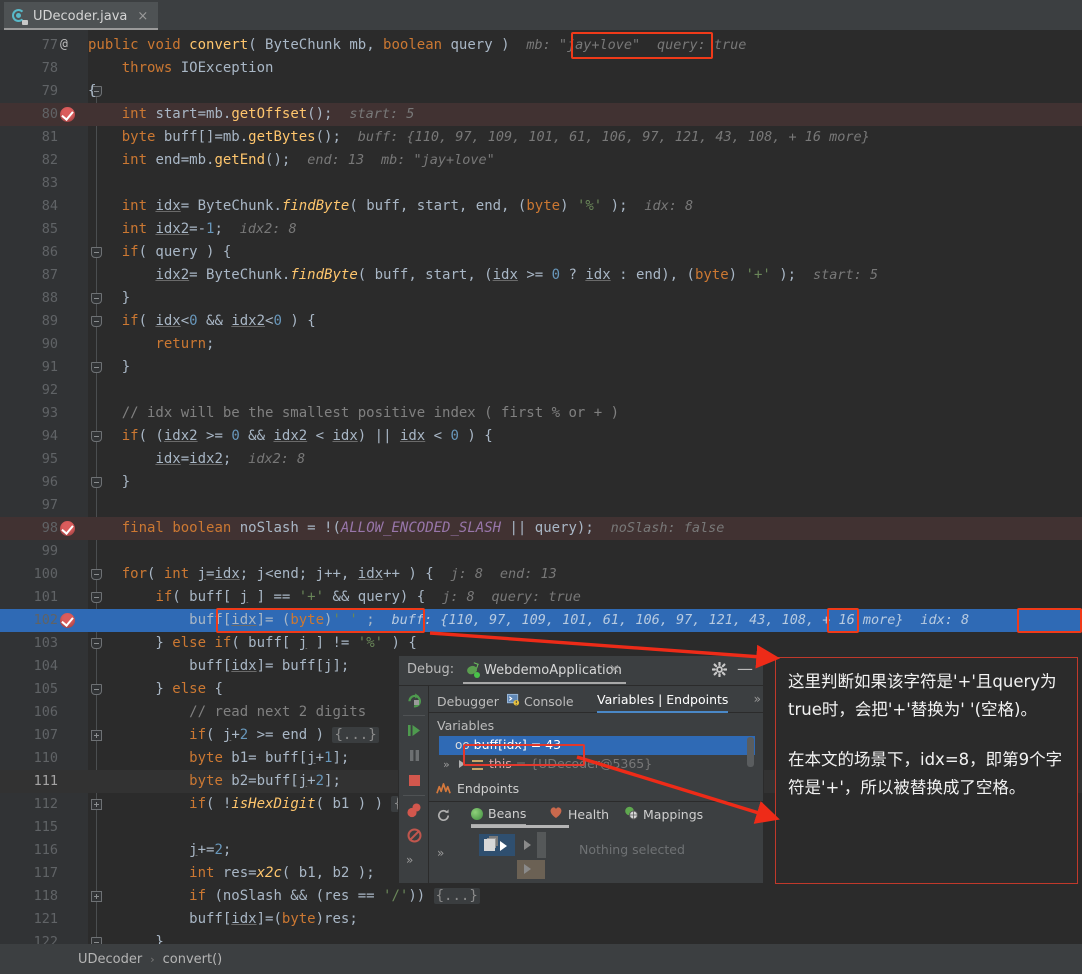 The image size is (1082, 974). I want to click on code-line: // read next 2 digits, so click(227, 712).